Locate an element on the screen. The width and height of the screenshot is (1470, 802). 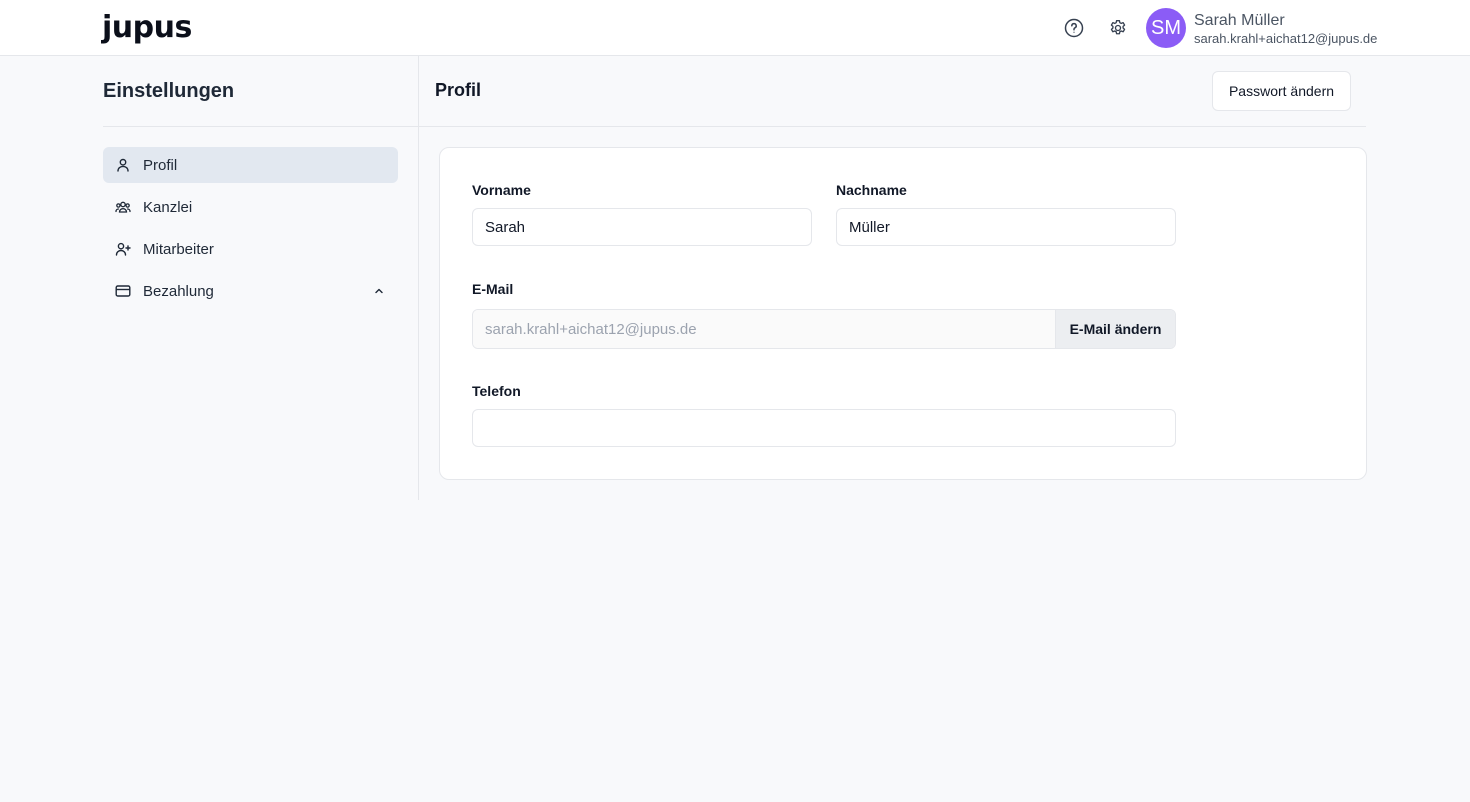
phone-label: Telefon is located at coordinates (496, 391).